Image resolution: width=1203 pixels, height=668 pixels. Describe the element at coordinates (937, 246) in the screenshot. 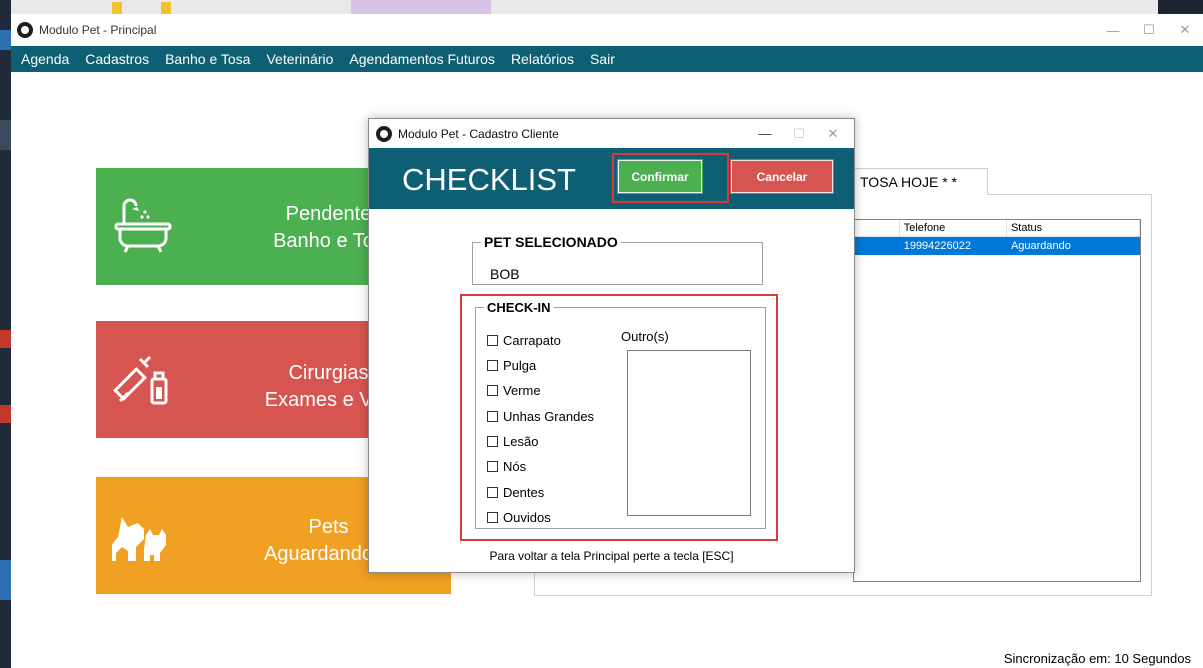

I see `row-cell-telefone: 19994226022` at that location.